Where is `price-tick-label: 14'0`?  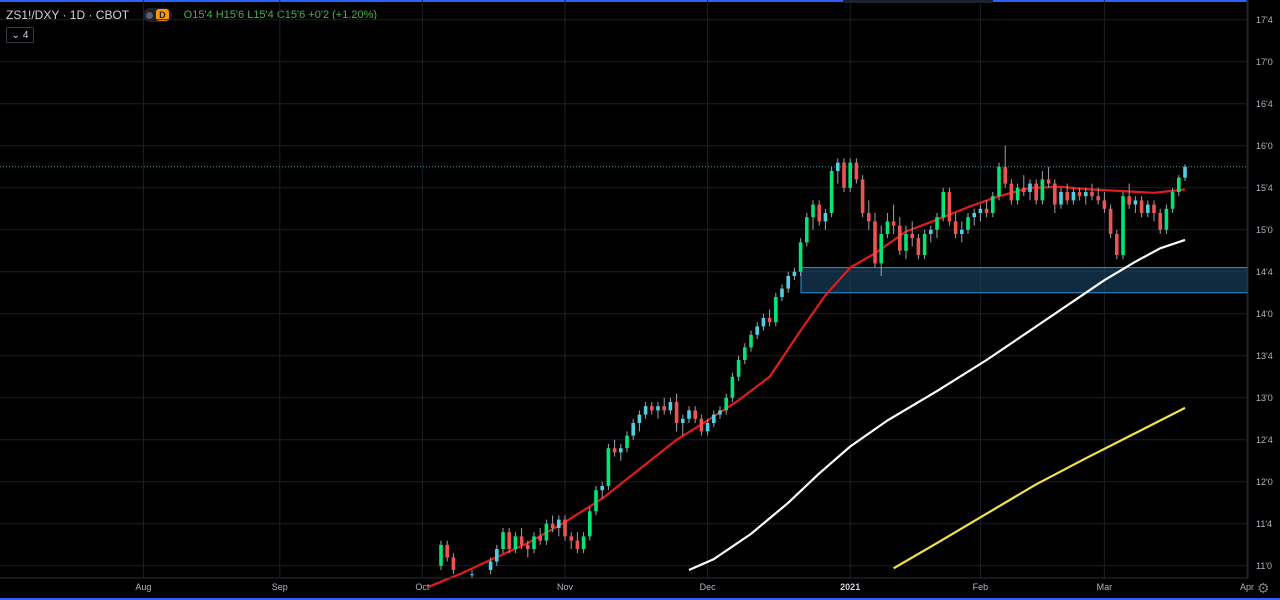 price-tick-label: 14'0 is located at coordinates (1264, 314).